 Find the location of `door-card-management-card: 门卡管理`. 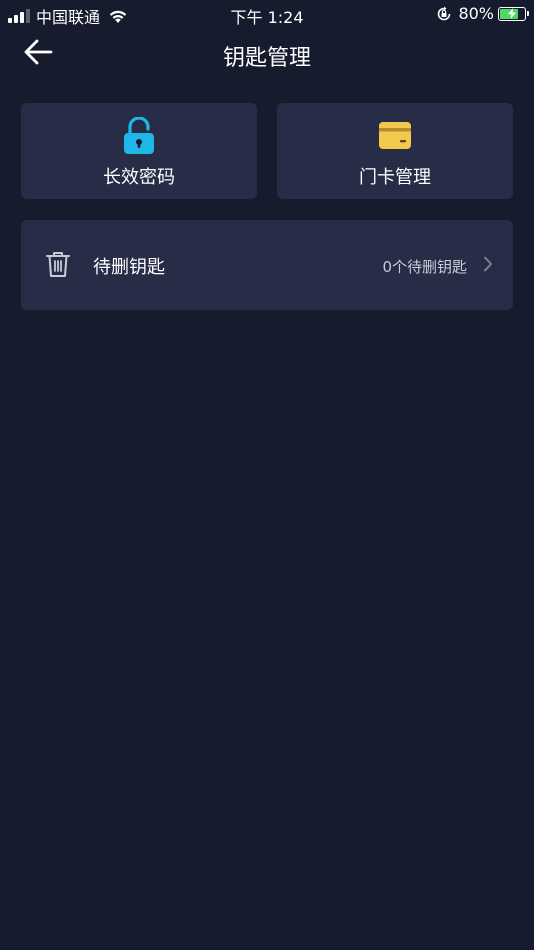

door-card-management-card: 门卡管理 is located at coordinates (395, 151).